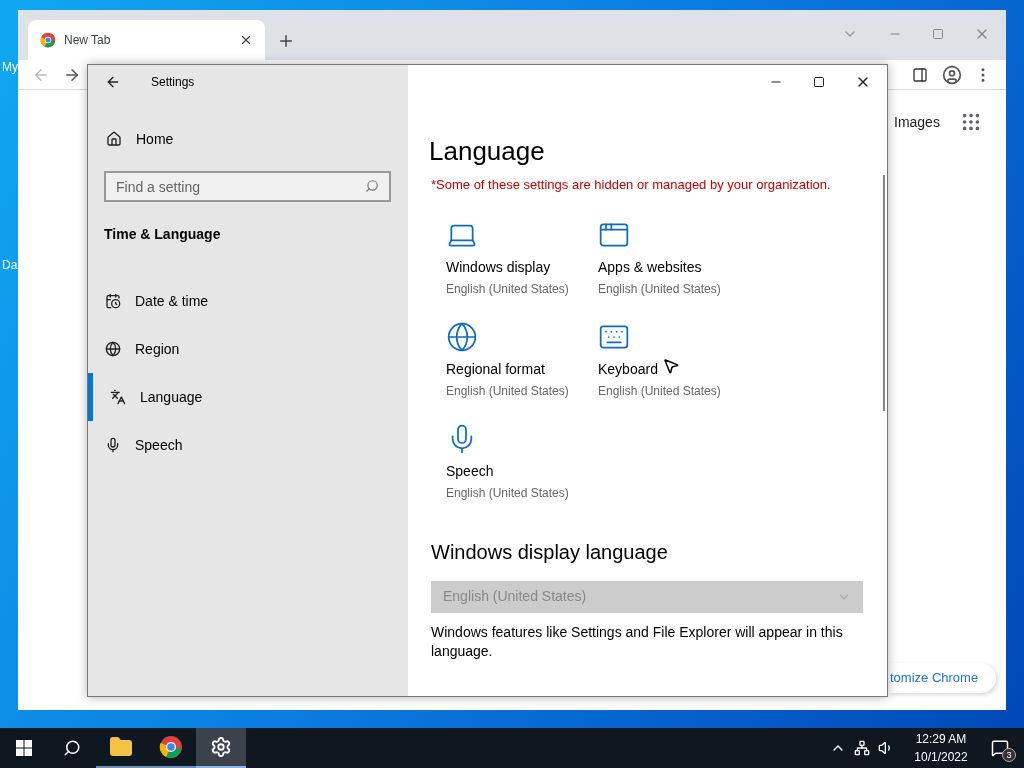 The height and width of the screenshot is (768, 1024). What do you see at coordinates (114, 139) in the screenshot?
I see `home-icon` at bounding box center [114, 139].